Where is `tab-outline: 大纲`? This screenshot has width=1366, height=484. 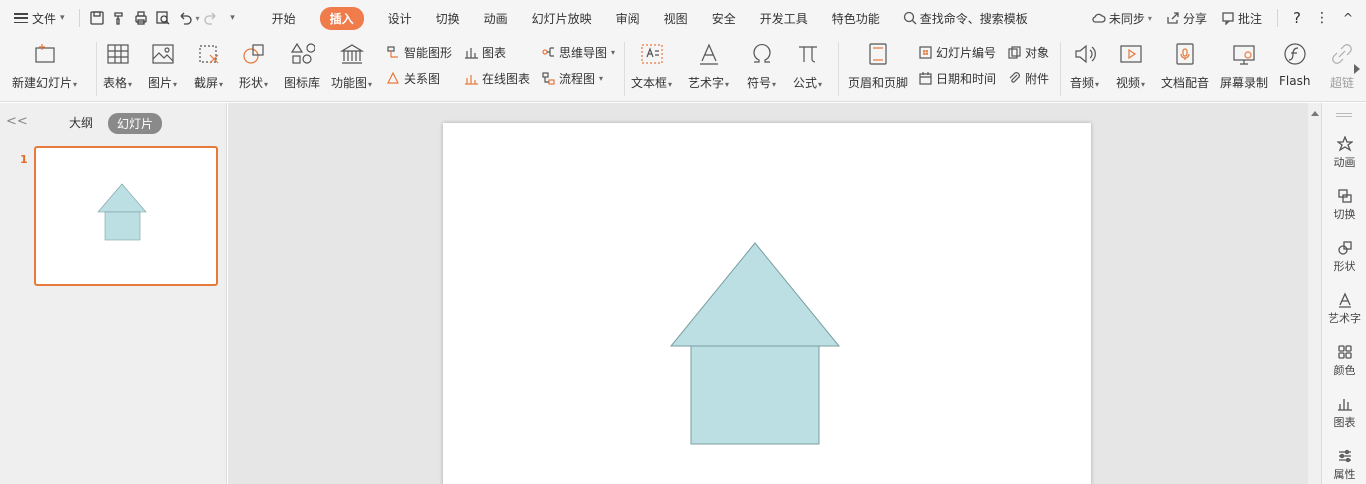 tab-outline: 大纲 is located at coordinates (81, 122).